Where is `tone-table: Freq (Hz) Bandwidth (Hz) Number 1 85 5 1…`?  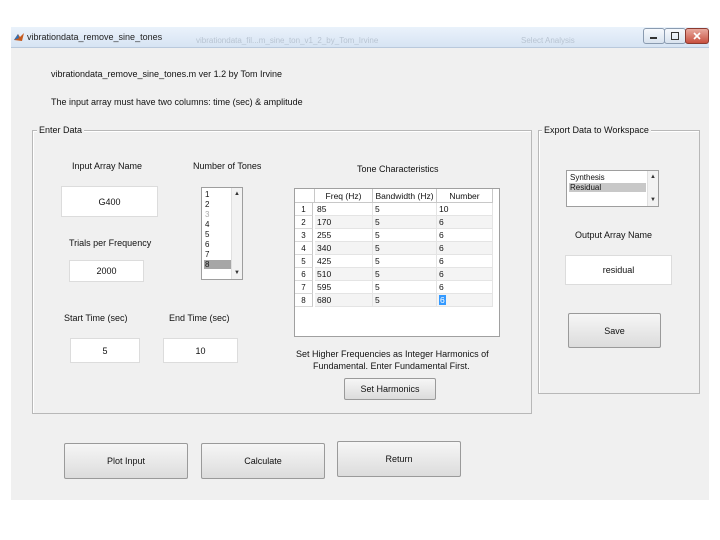
tone-table: Freq (Hz) Bandwidth (Hz) Number 1 85 5 1… is located at coordinates (397, 262).